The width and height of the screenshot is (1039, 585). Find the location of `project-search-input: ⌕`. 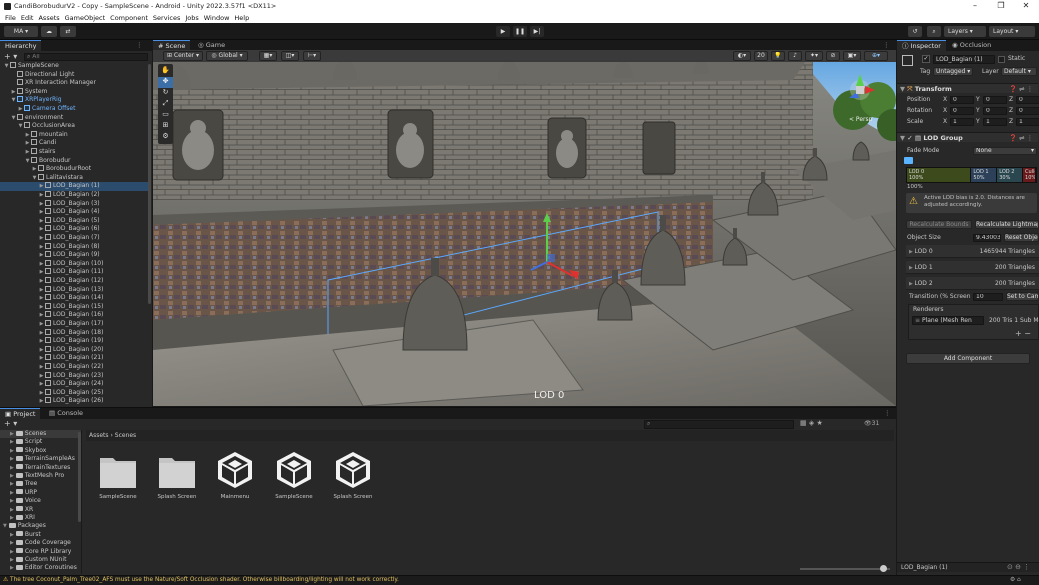

project-search-input: ⌕ is located at coordinates (719, 424).